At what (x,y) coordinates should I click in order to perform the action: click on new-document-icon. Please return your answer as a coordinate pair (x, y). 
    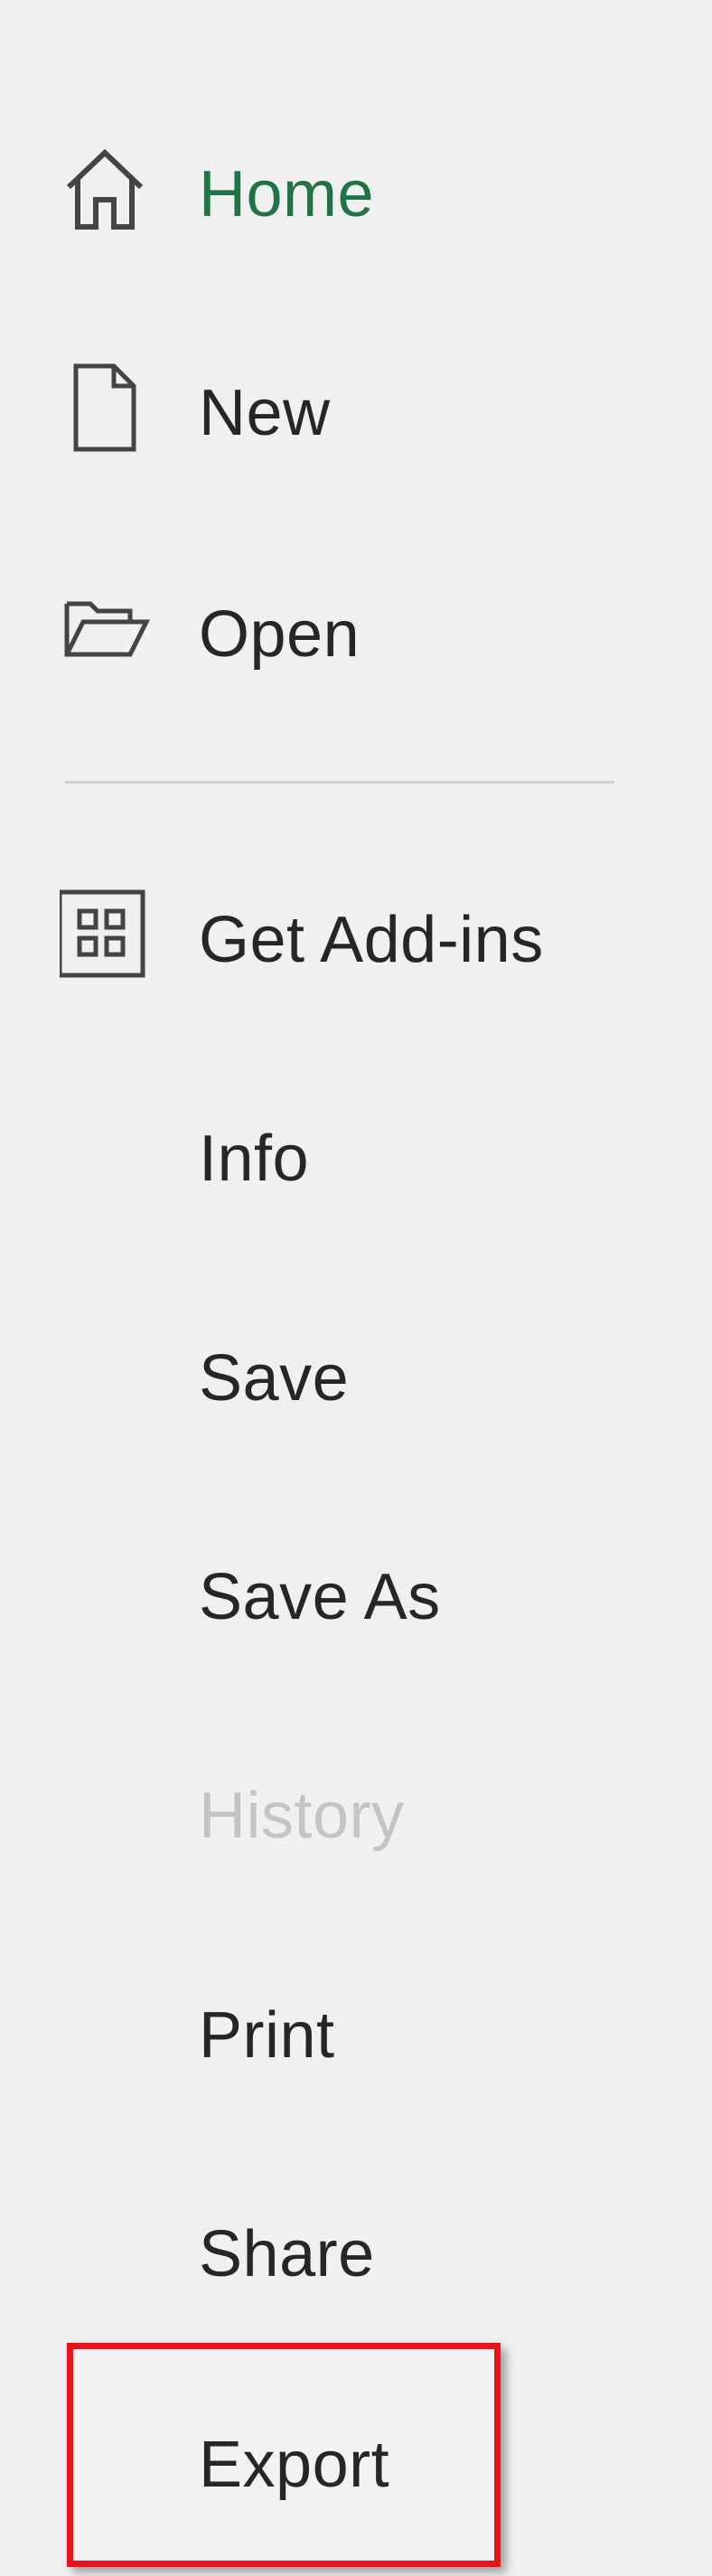
    Looking at the image, I should click on (104, 408).